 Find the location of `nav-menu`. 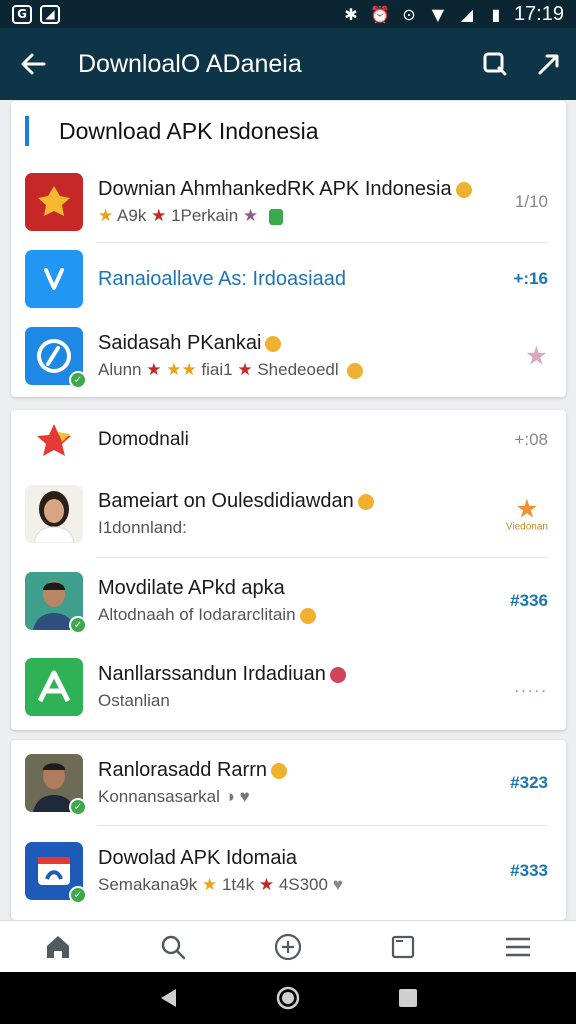

nav-menu is located at coordinates (518, 947).